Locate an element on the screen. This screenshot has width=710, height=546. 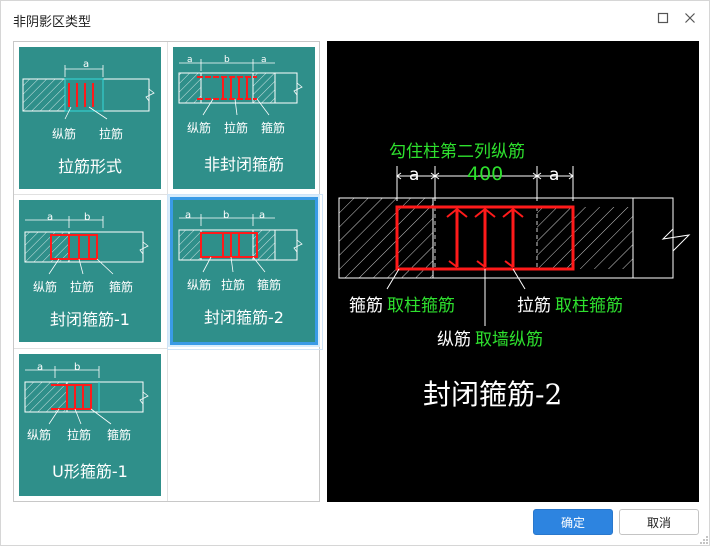
option-title: 封闭箍筋-2 is located at coordinates (244, 317).